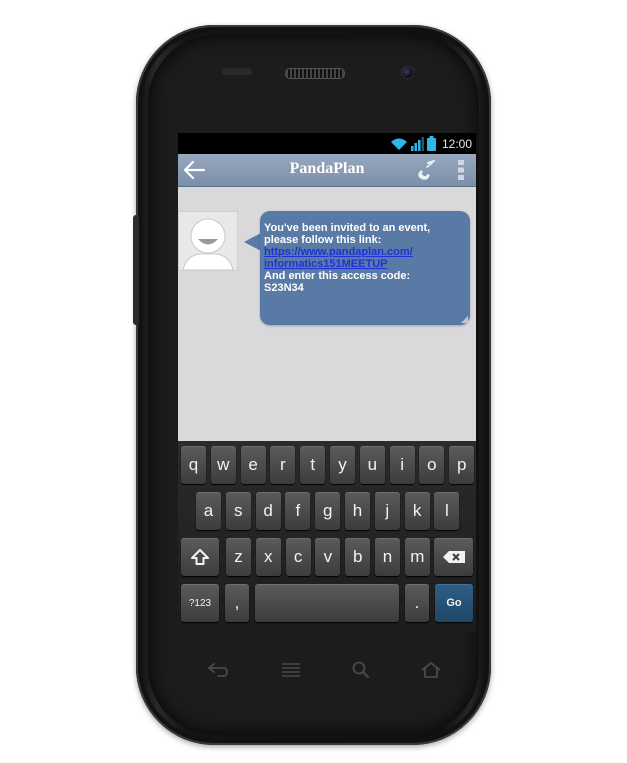 The height and width of the screenshot is (763, 627). What do you see at coordinates (193, 465) in the screenshot?
I see `key-q: q` at bounding box center [193, 465].